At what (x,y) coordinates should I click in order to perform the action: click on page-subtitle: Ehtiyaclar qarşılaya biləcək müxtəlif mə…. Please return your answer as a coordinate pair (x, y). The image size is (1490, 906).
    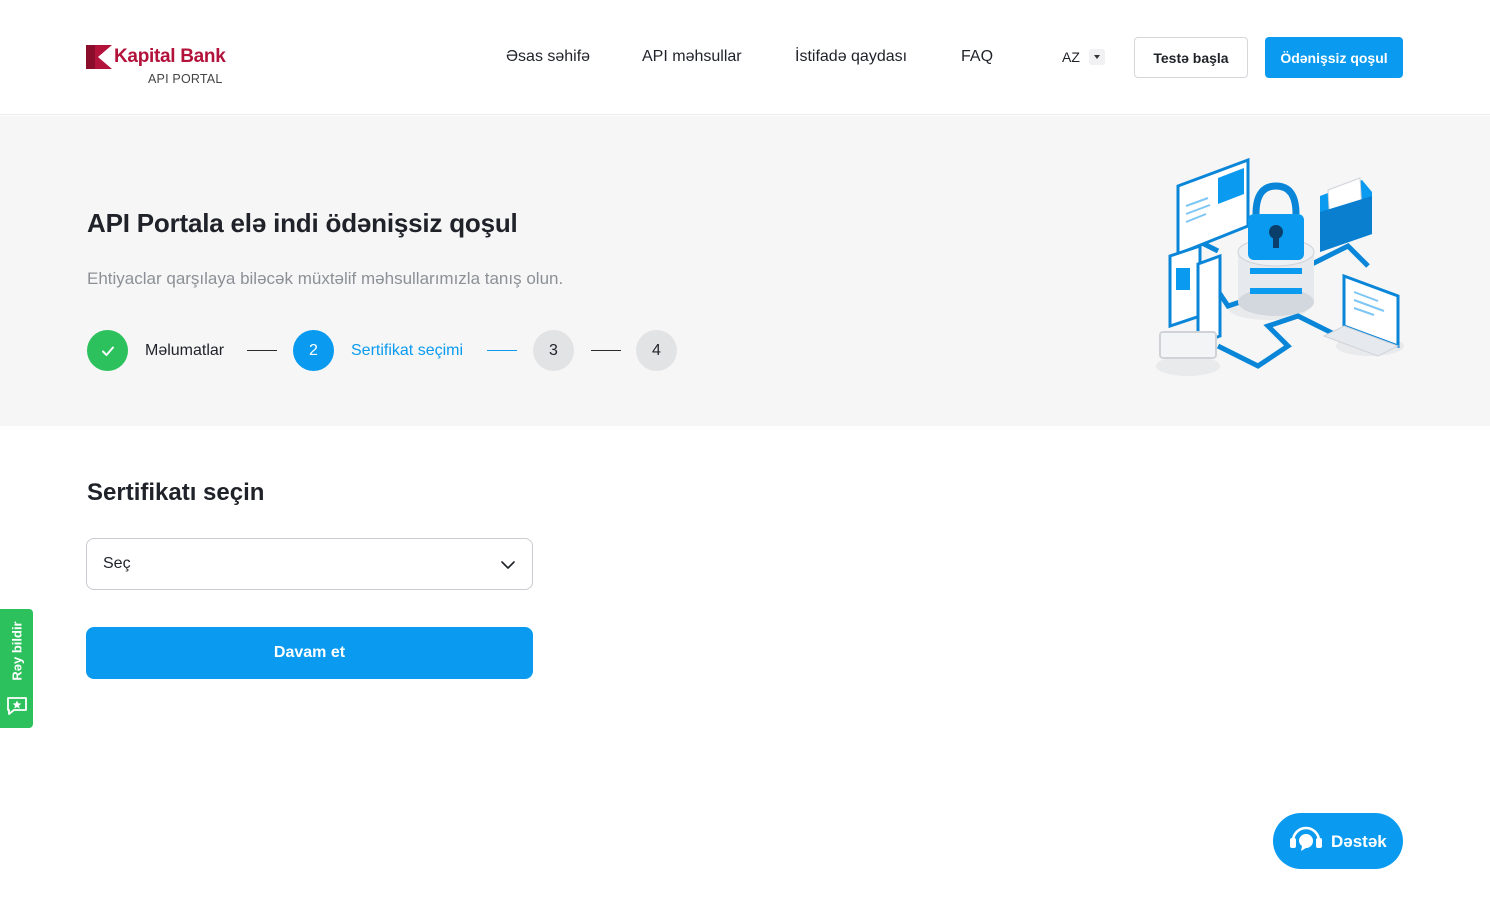
    Looking at the image, I should click on (325, 278).